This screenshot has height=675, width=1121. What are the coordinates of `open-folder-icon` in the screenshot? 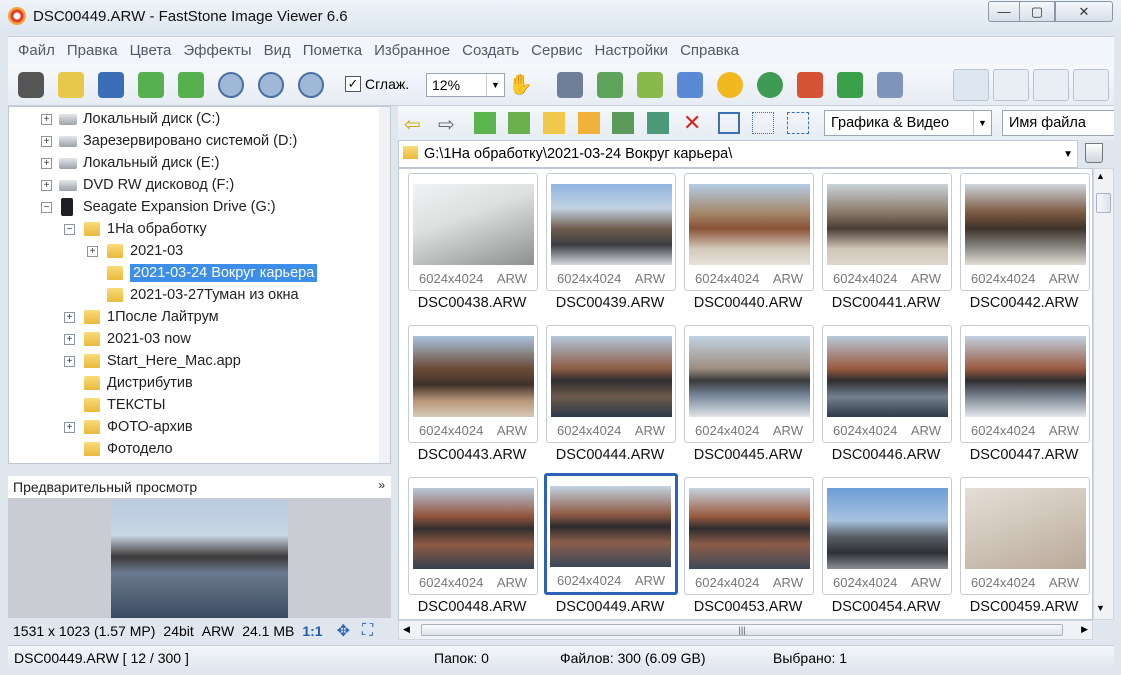 It's located at (71, 85).